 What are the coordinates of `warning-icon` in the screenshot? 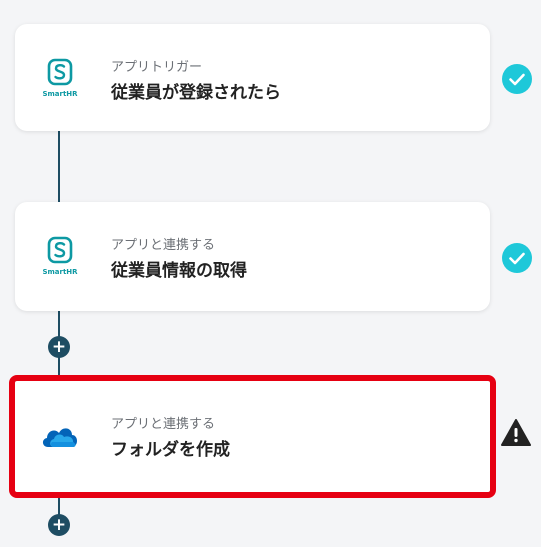 It's located at (516, 432).